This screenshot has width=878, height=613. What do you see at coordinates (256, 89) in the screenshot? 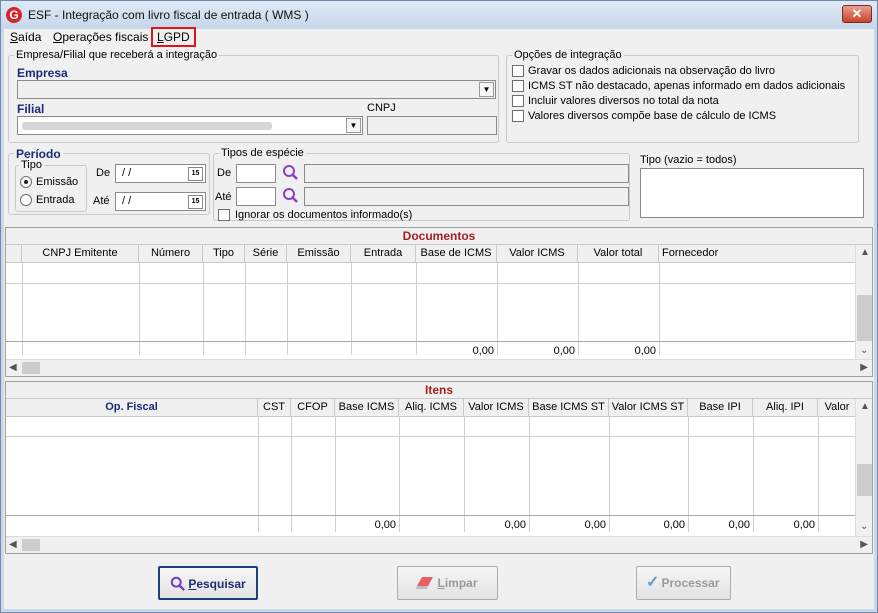
I see `empresa-select: ▼` at bounding box center [256, 89].